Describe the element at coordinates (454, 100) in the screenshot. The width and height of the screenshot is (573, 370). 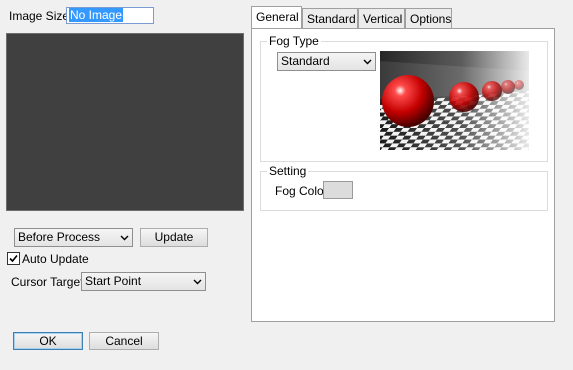
I see `fog-preview-image` at that location.